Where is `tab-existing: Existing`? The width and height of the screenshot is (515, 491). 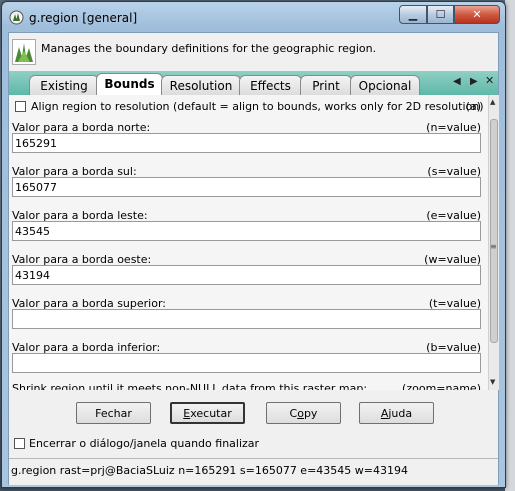 tab-existing: Existing is located at coordinates (64, 85).